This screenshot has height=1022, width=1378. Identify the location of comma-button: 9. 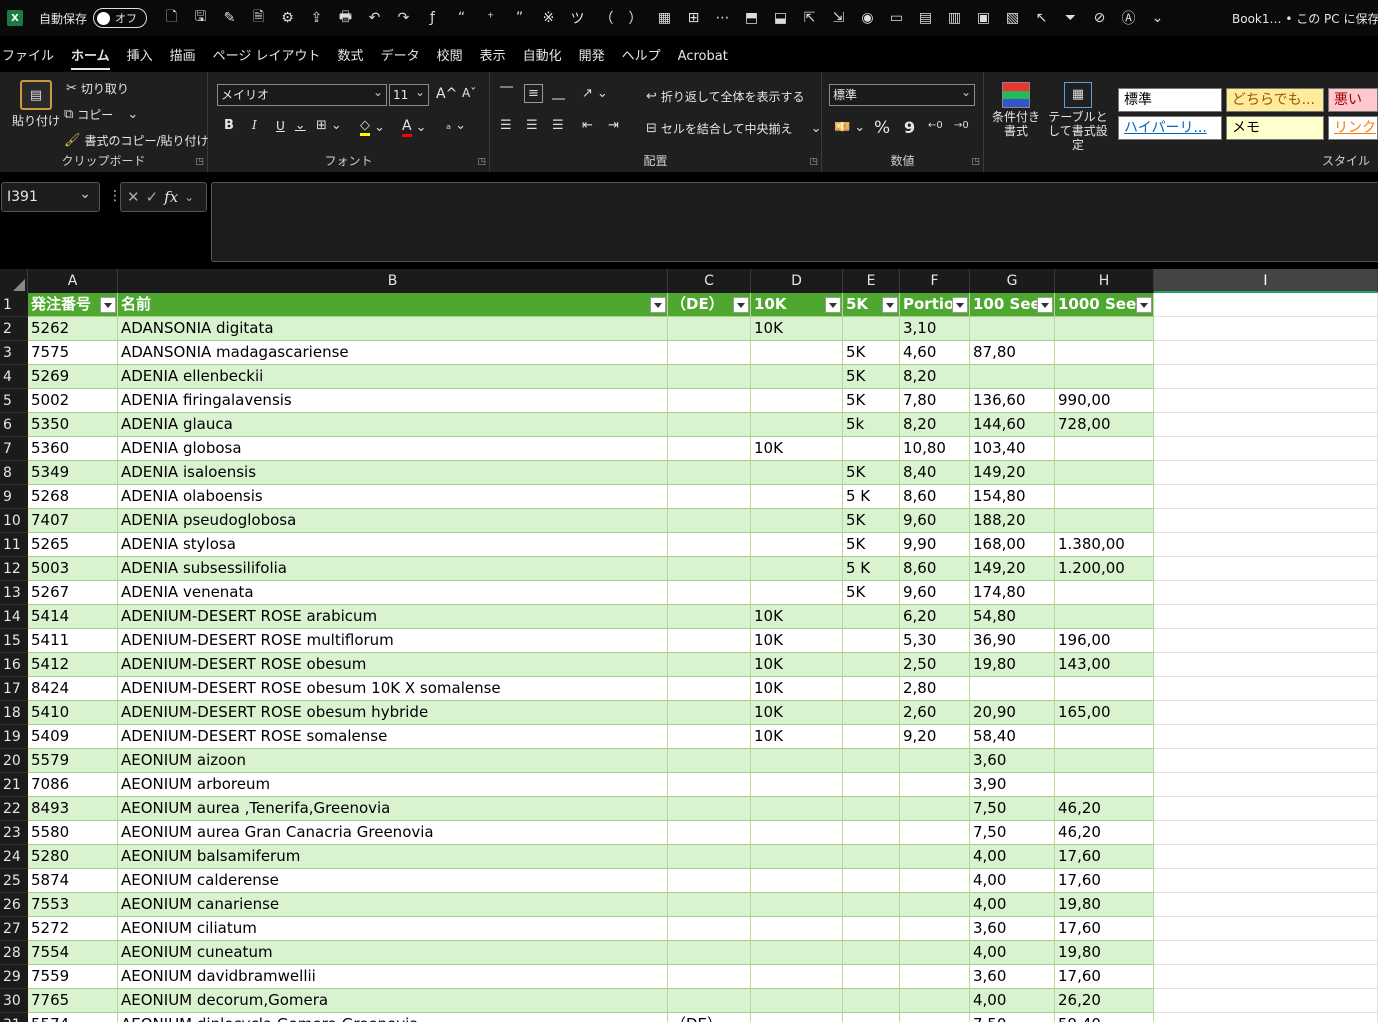
(909, 127).